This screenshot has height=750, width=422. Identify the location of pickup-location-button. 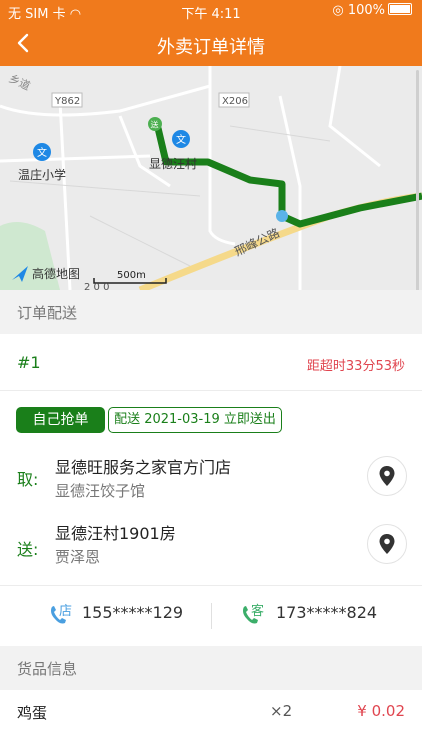
(387, 476).